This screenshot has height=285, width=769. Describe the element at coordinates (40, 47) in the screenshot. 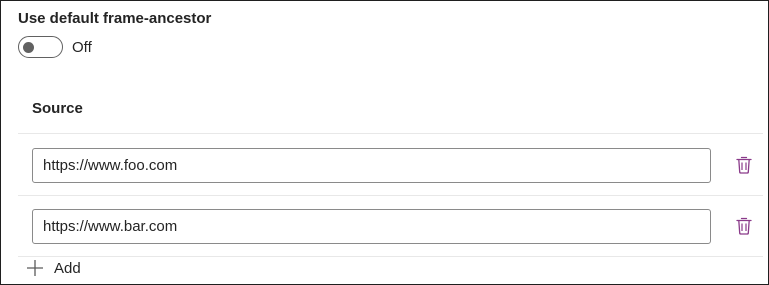

I see `default-frame-ancestor-toggle` at that location.